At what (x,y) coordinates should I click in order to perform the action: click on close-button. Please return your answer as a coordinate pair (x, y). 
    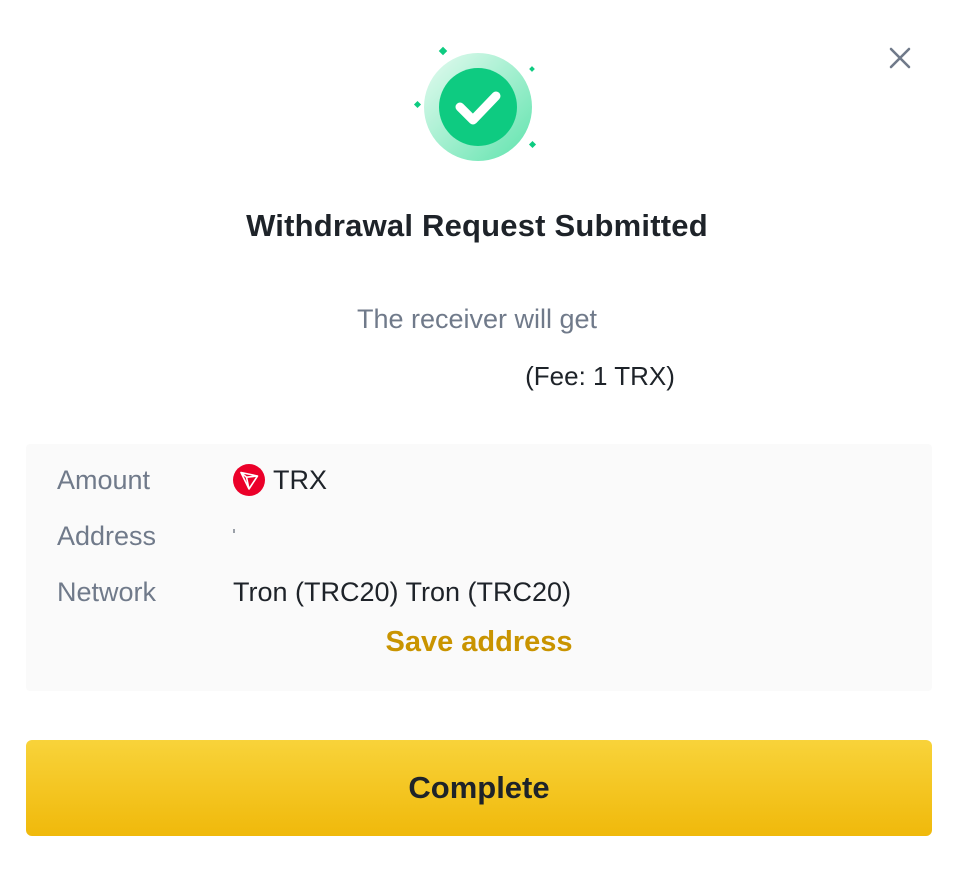
    Looking at the image, I should click on (900, 58).